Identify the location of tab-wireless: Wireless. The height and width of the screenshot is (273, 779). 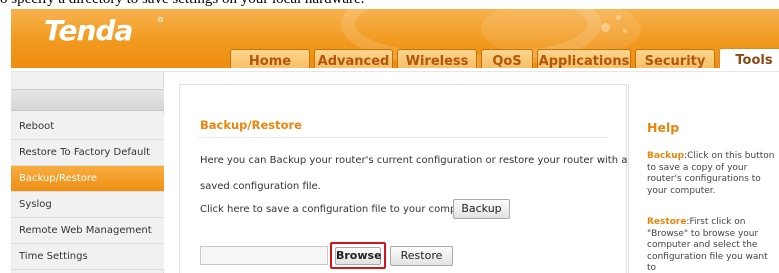
(437, 58).